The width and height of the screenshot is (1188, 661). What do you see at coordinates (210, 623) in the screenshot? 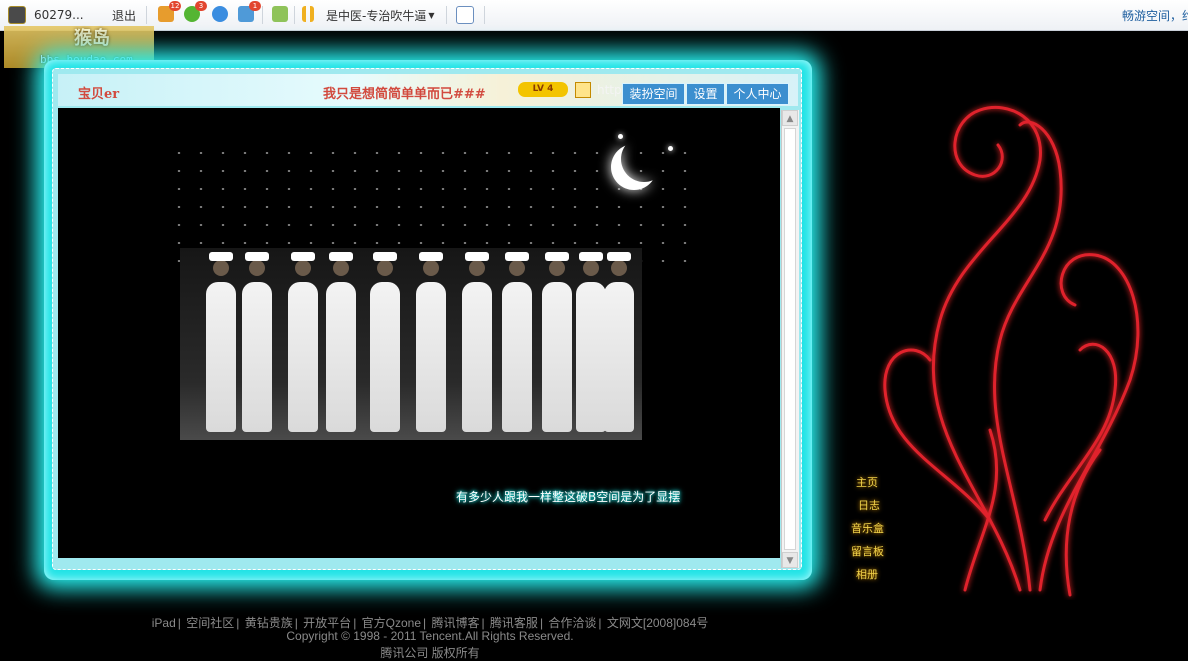
I see `footer-link-community: 空间社区` at bounding box center [210, 623].